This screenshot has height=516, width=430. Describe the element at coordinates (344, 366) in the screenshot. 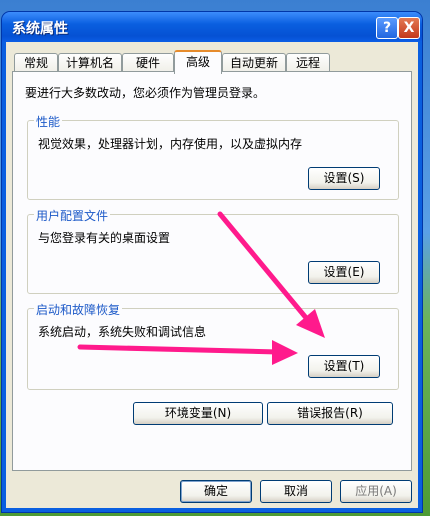

I see `startup-recovery-settings-button: 设置(T)` at that location.